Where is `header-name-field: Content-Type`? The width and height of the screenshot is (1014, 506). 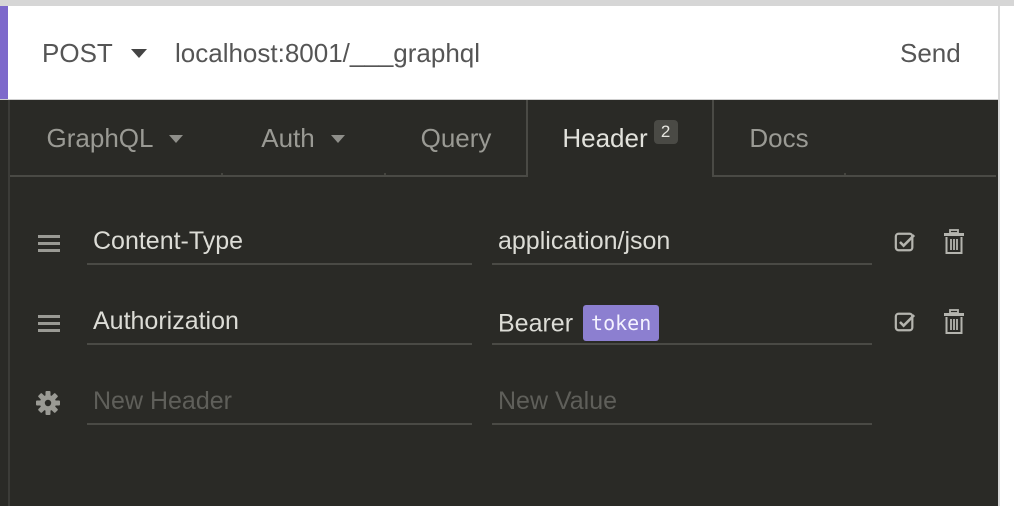 header-name-field: Content-Type is located at coordinates (279, 243).